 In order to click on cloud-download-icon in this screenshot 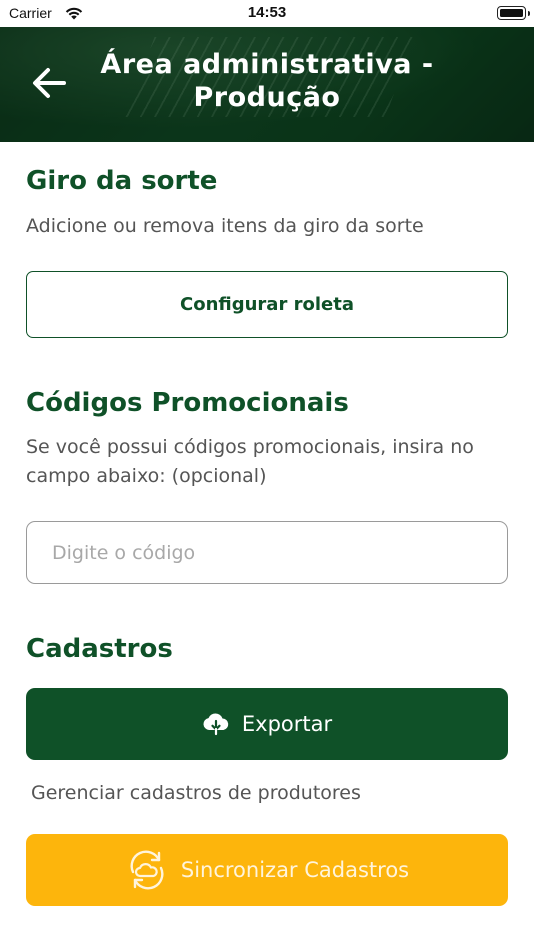, I will do `click(216, 724)`.